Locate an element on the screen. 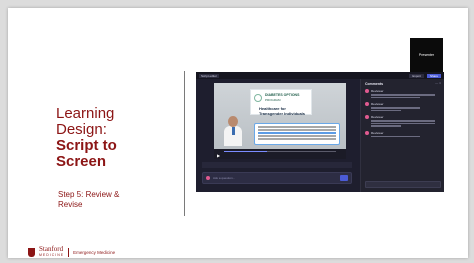 This screenshot has width=474, height=263. slide-title: Learning Design: Script to Screen is located at coordinates (111, 138).